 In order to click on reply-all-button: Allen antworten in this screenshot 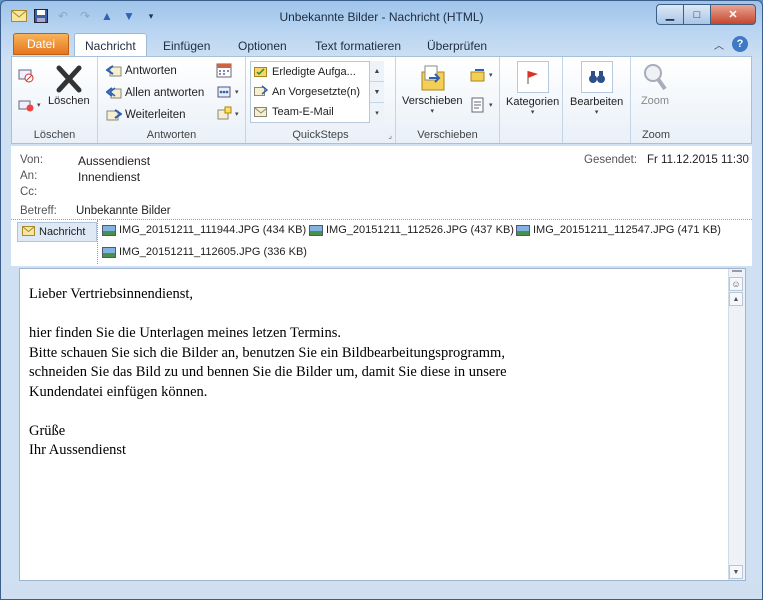, I will do `click(155, 93)`.